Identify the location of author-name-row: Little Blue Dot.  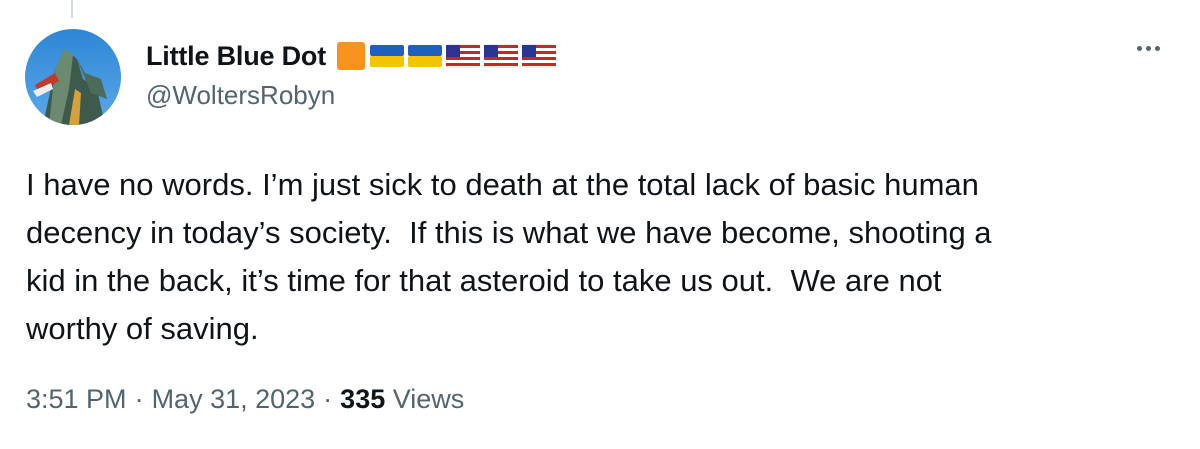
(351, 56).